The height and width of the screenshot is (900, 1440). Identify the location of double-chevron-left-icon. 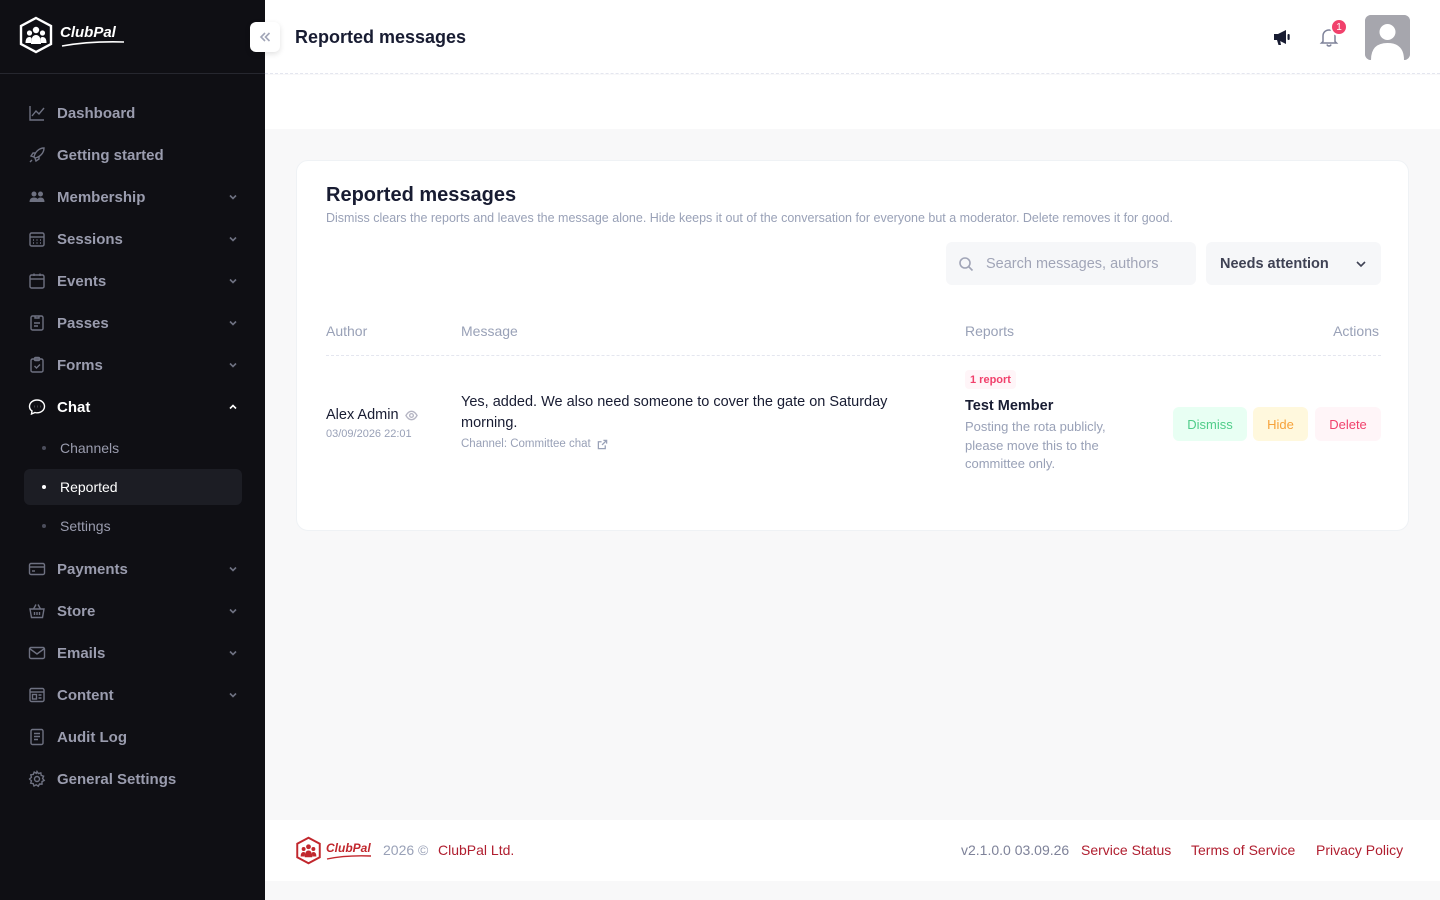
(265, 37).